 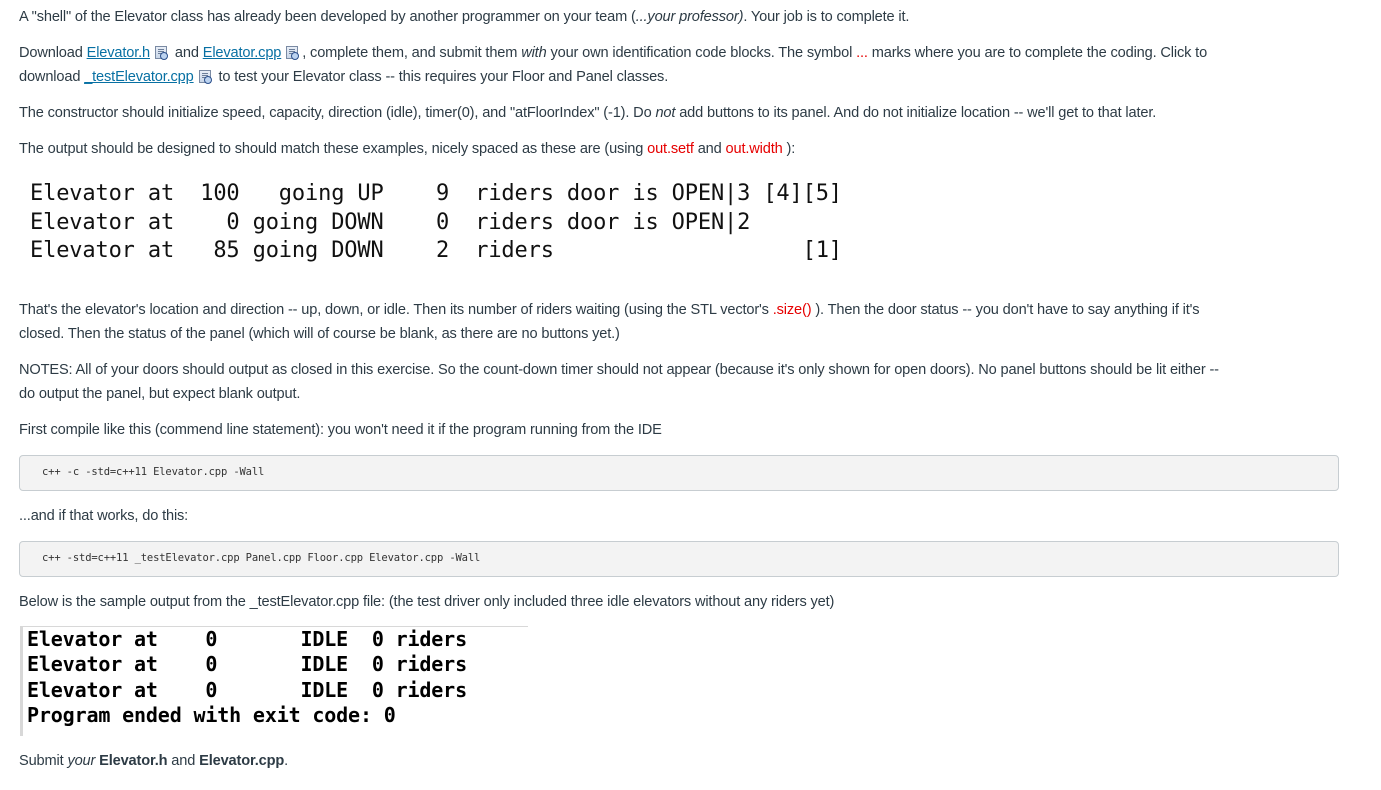 I want to click on download-text: , complete them, and submit them, so click(x=412, y=53).